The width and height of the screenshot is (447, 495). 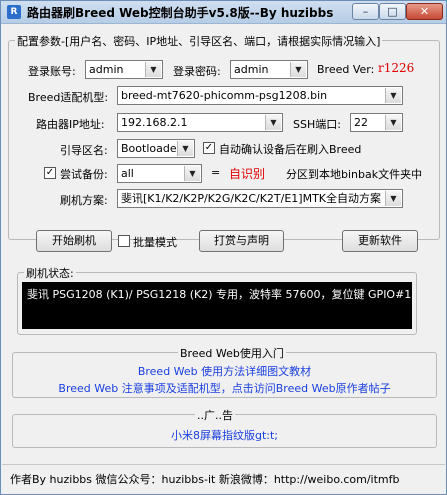 What do you see at coordinates (224, 95) in the screenshot?
I see `model-value: breed-mt7620-phicomm-psg1208.bin` at bounding box center [224, 95].